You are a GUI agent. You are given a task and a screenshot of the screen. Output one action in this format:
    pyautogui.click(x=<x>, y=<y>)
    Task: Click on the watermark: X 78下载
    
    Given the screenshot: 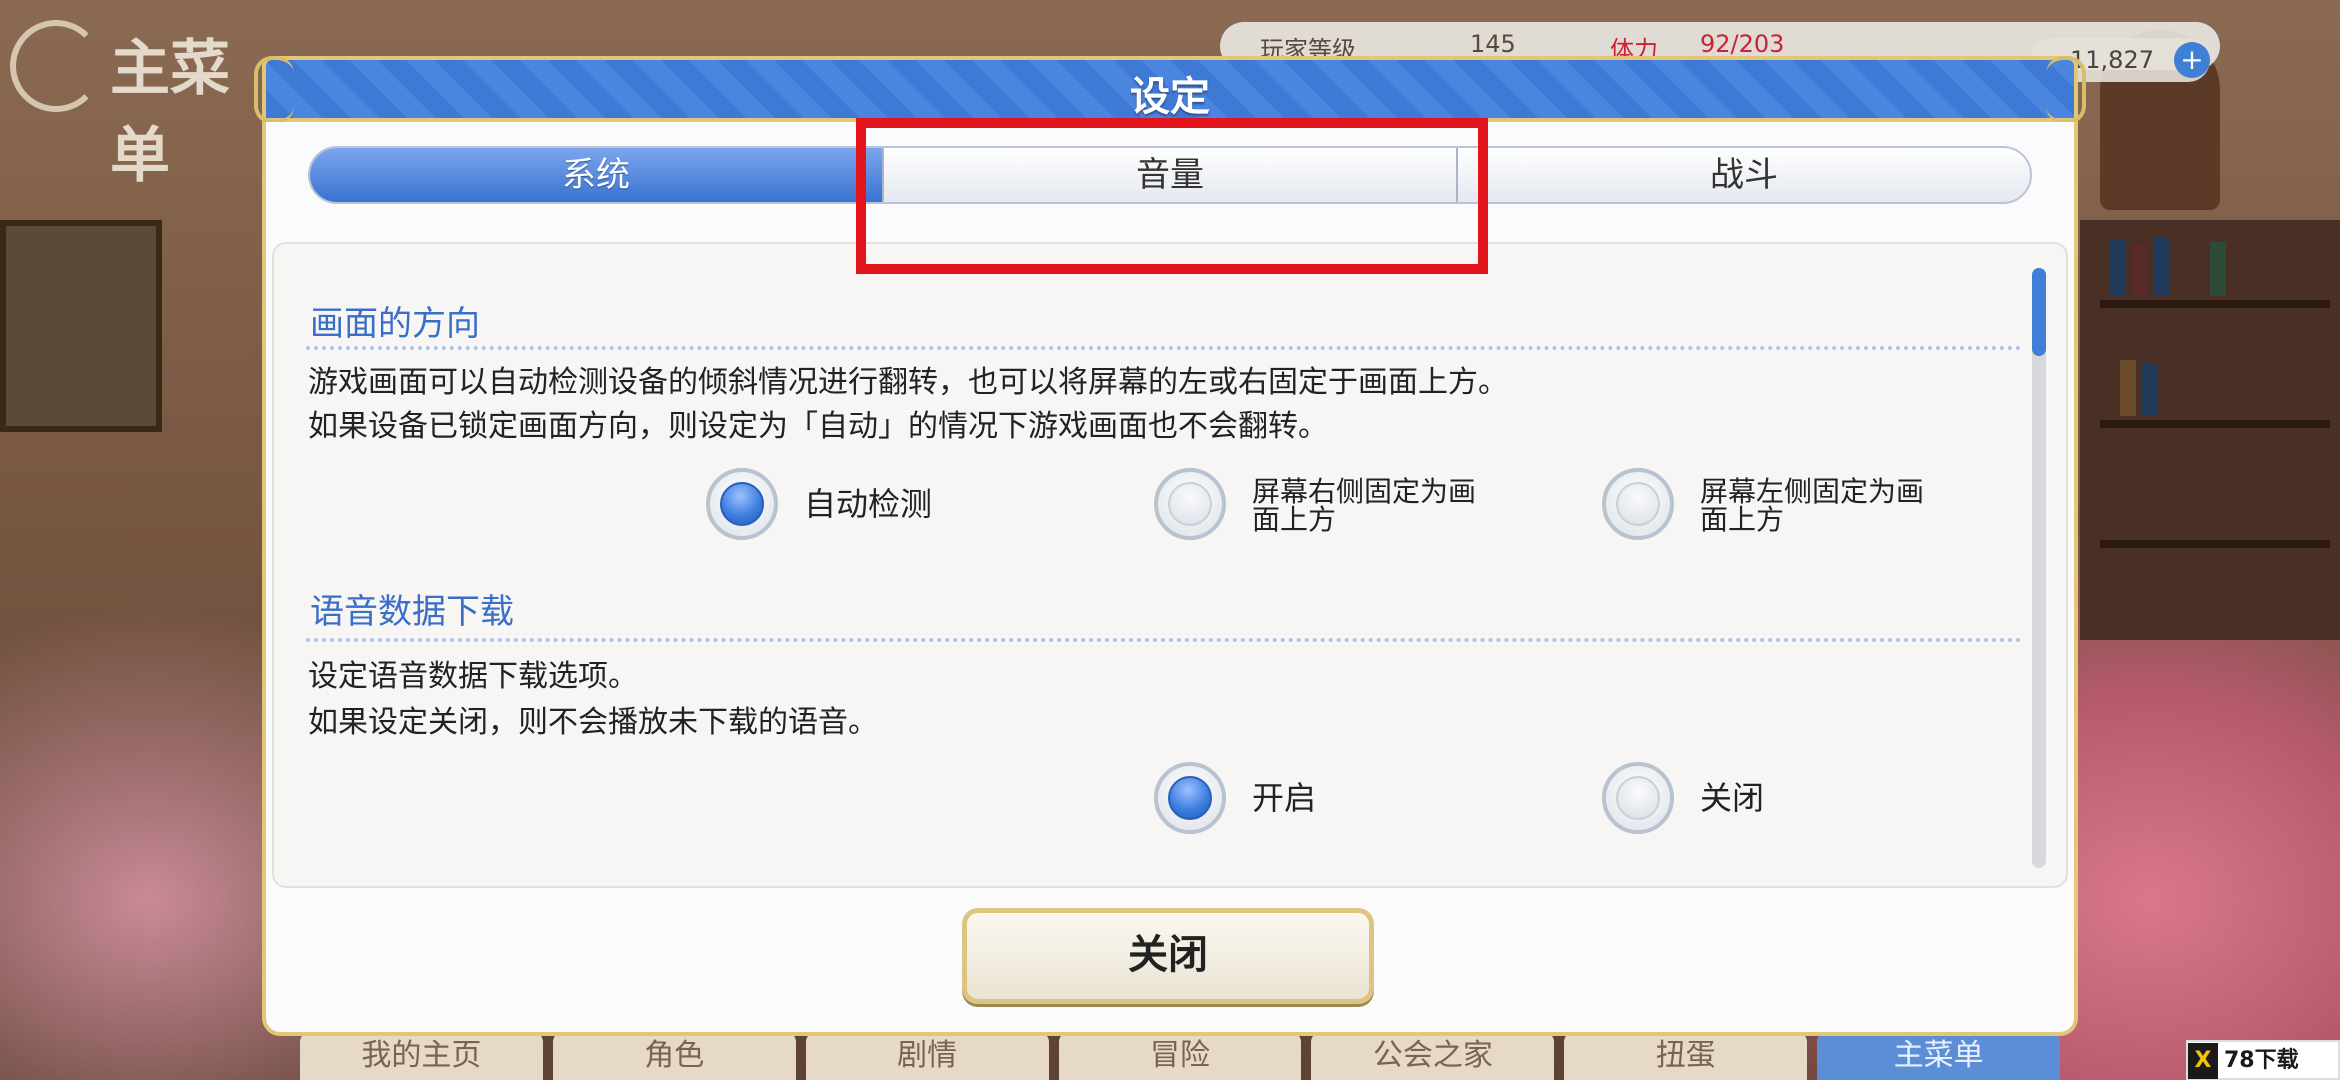 What is the action you would take?
    pyautogui.click(x=2263, y=1060)
    